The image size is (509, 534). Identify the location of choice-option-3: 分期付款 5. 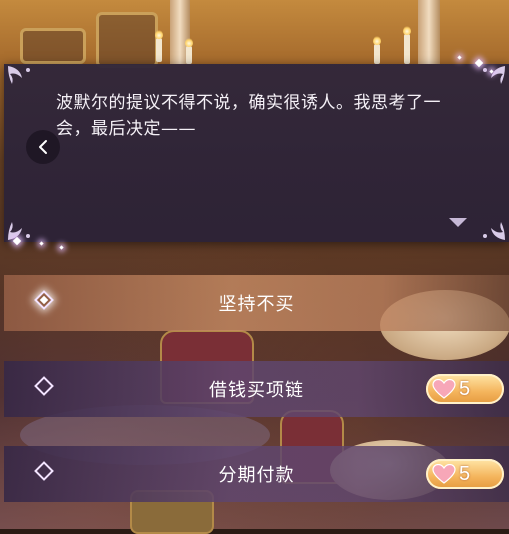
(256, 474).